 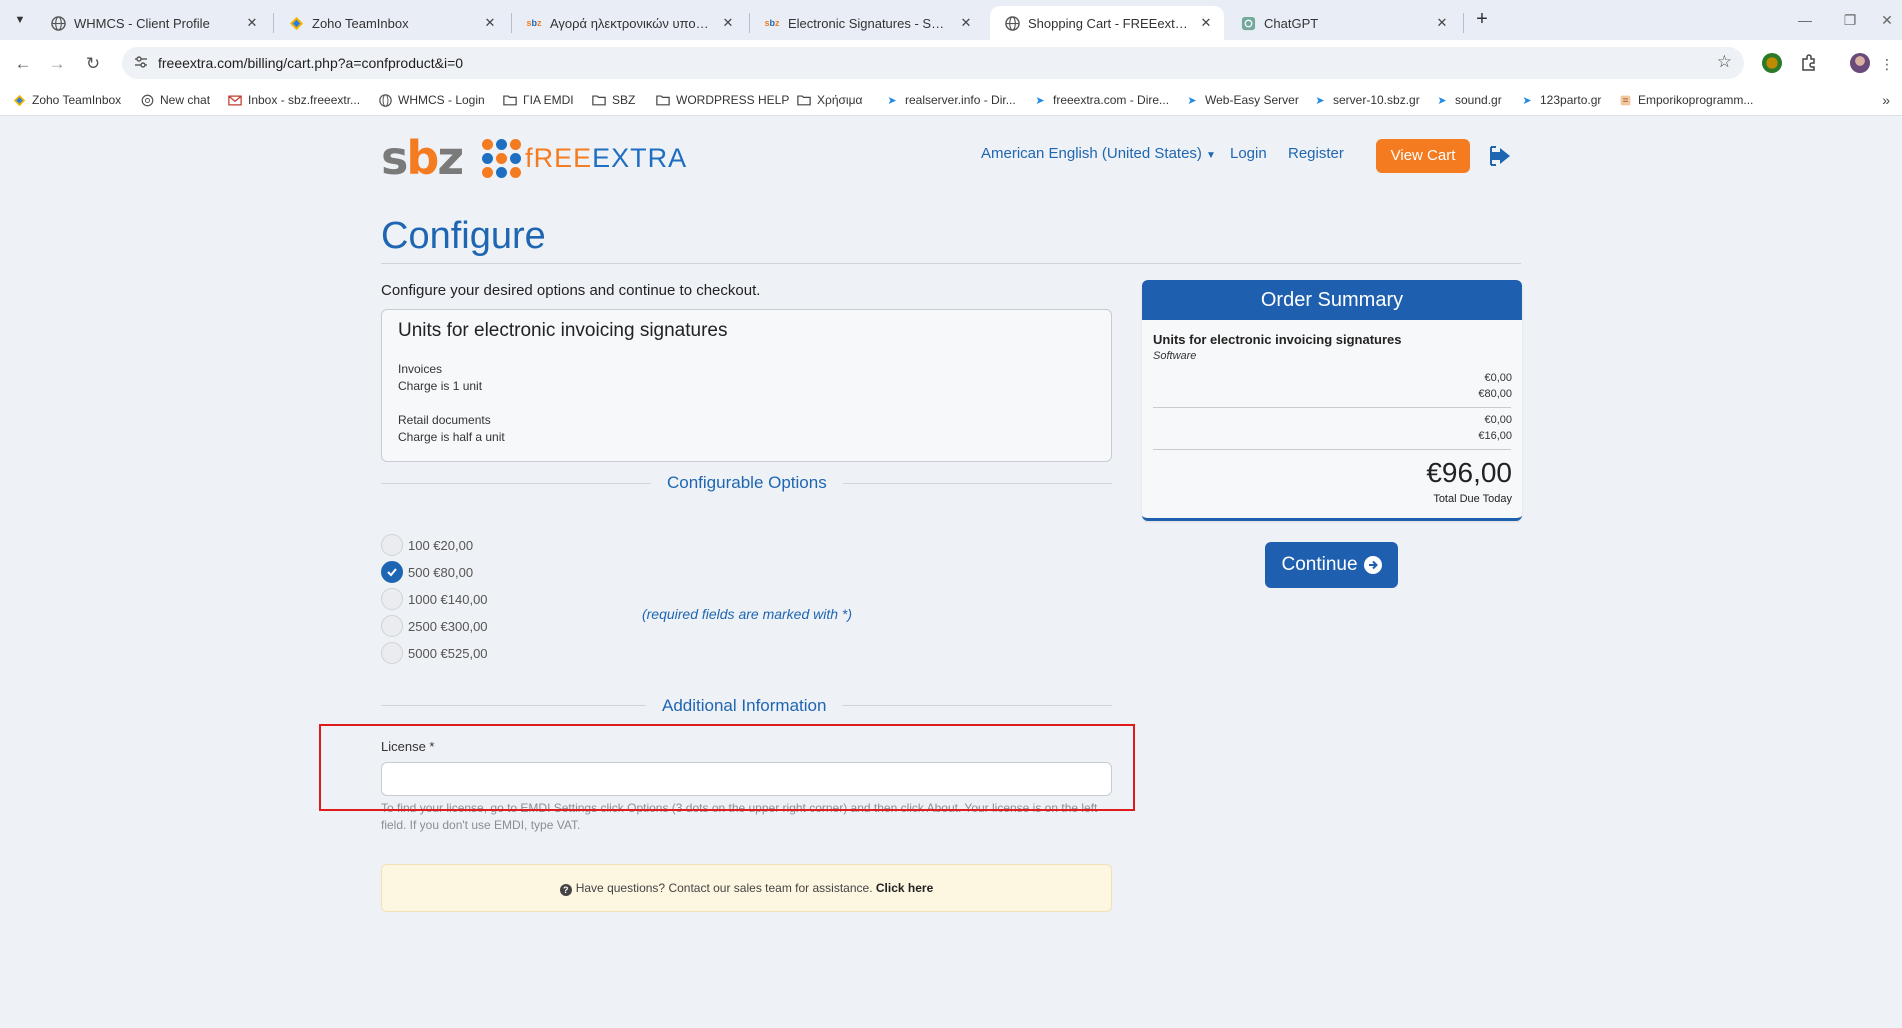 I want to click on login-link: Login, so click(x=1248, y=153).